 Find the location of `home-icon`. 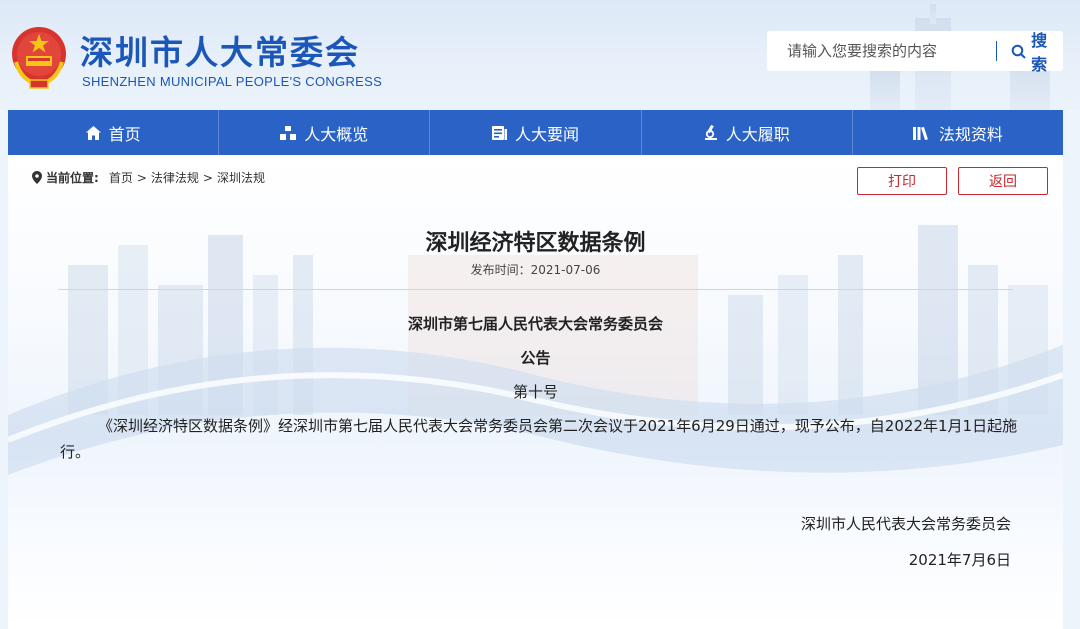

home-icon is located at coordinates (93, 132).